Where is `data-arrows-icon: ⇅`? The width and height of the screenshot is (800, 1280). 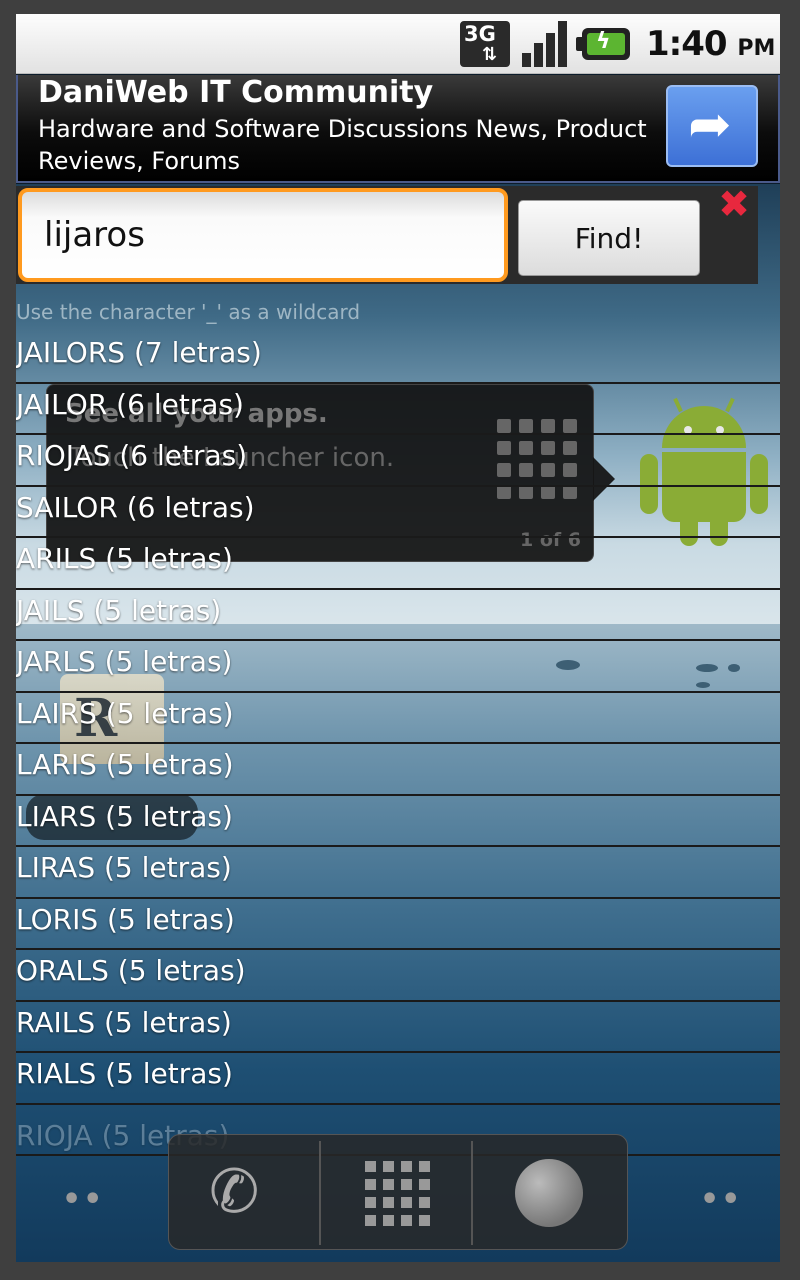 data-arrows-icon: ⇅ is located at coordinates (490, 54).